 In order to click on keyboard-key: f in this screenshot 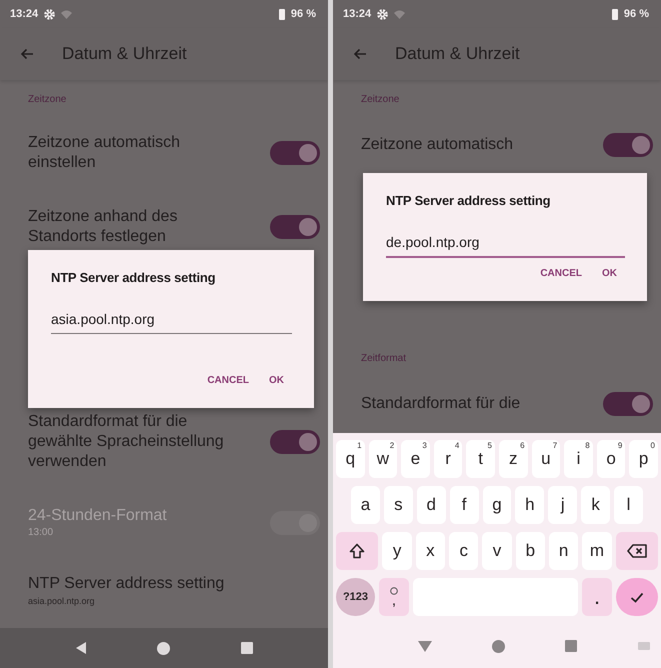, I will do `click(464, 505)`.